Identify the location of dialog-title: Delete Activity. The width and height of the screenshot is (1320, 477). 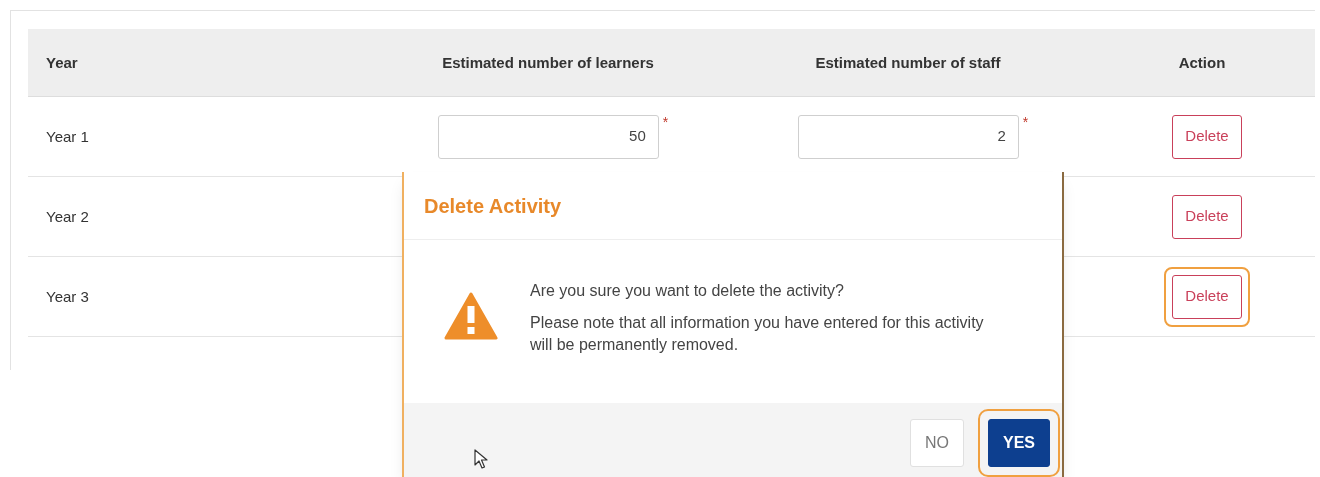
(493, 206).